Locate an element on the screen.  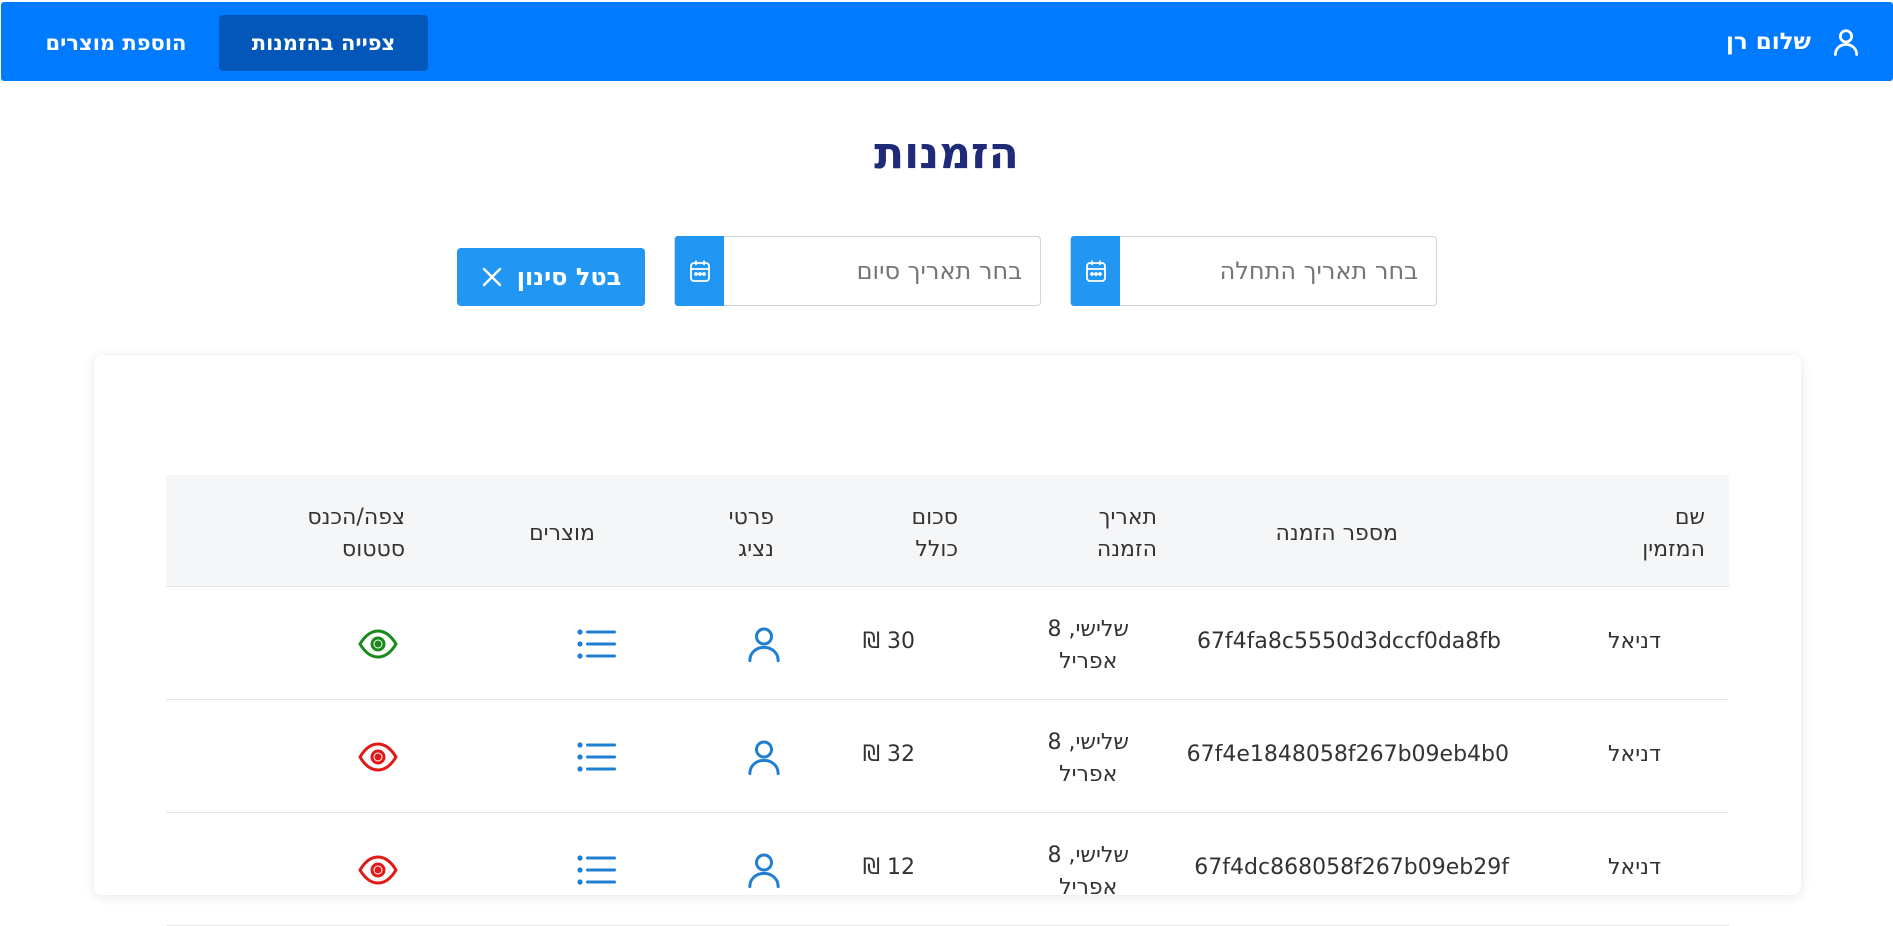
header-total: סכום כולל is located at coordinates (934, 533).